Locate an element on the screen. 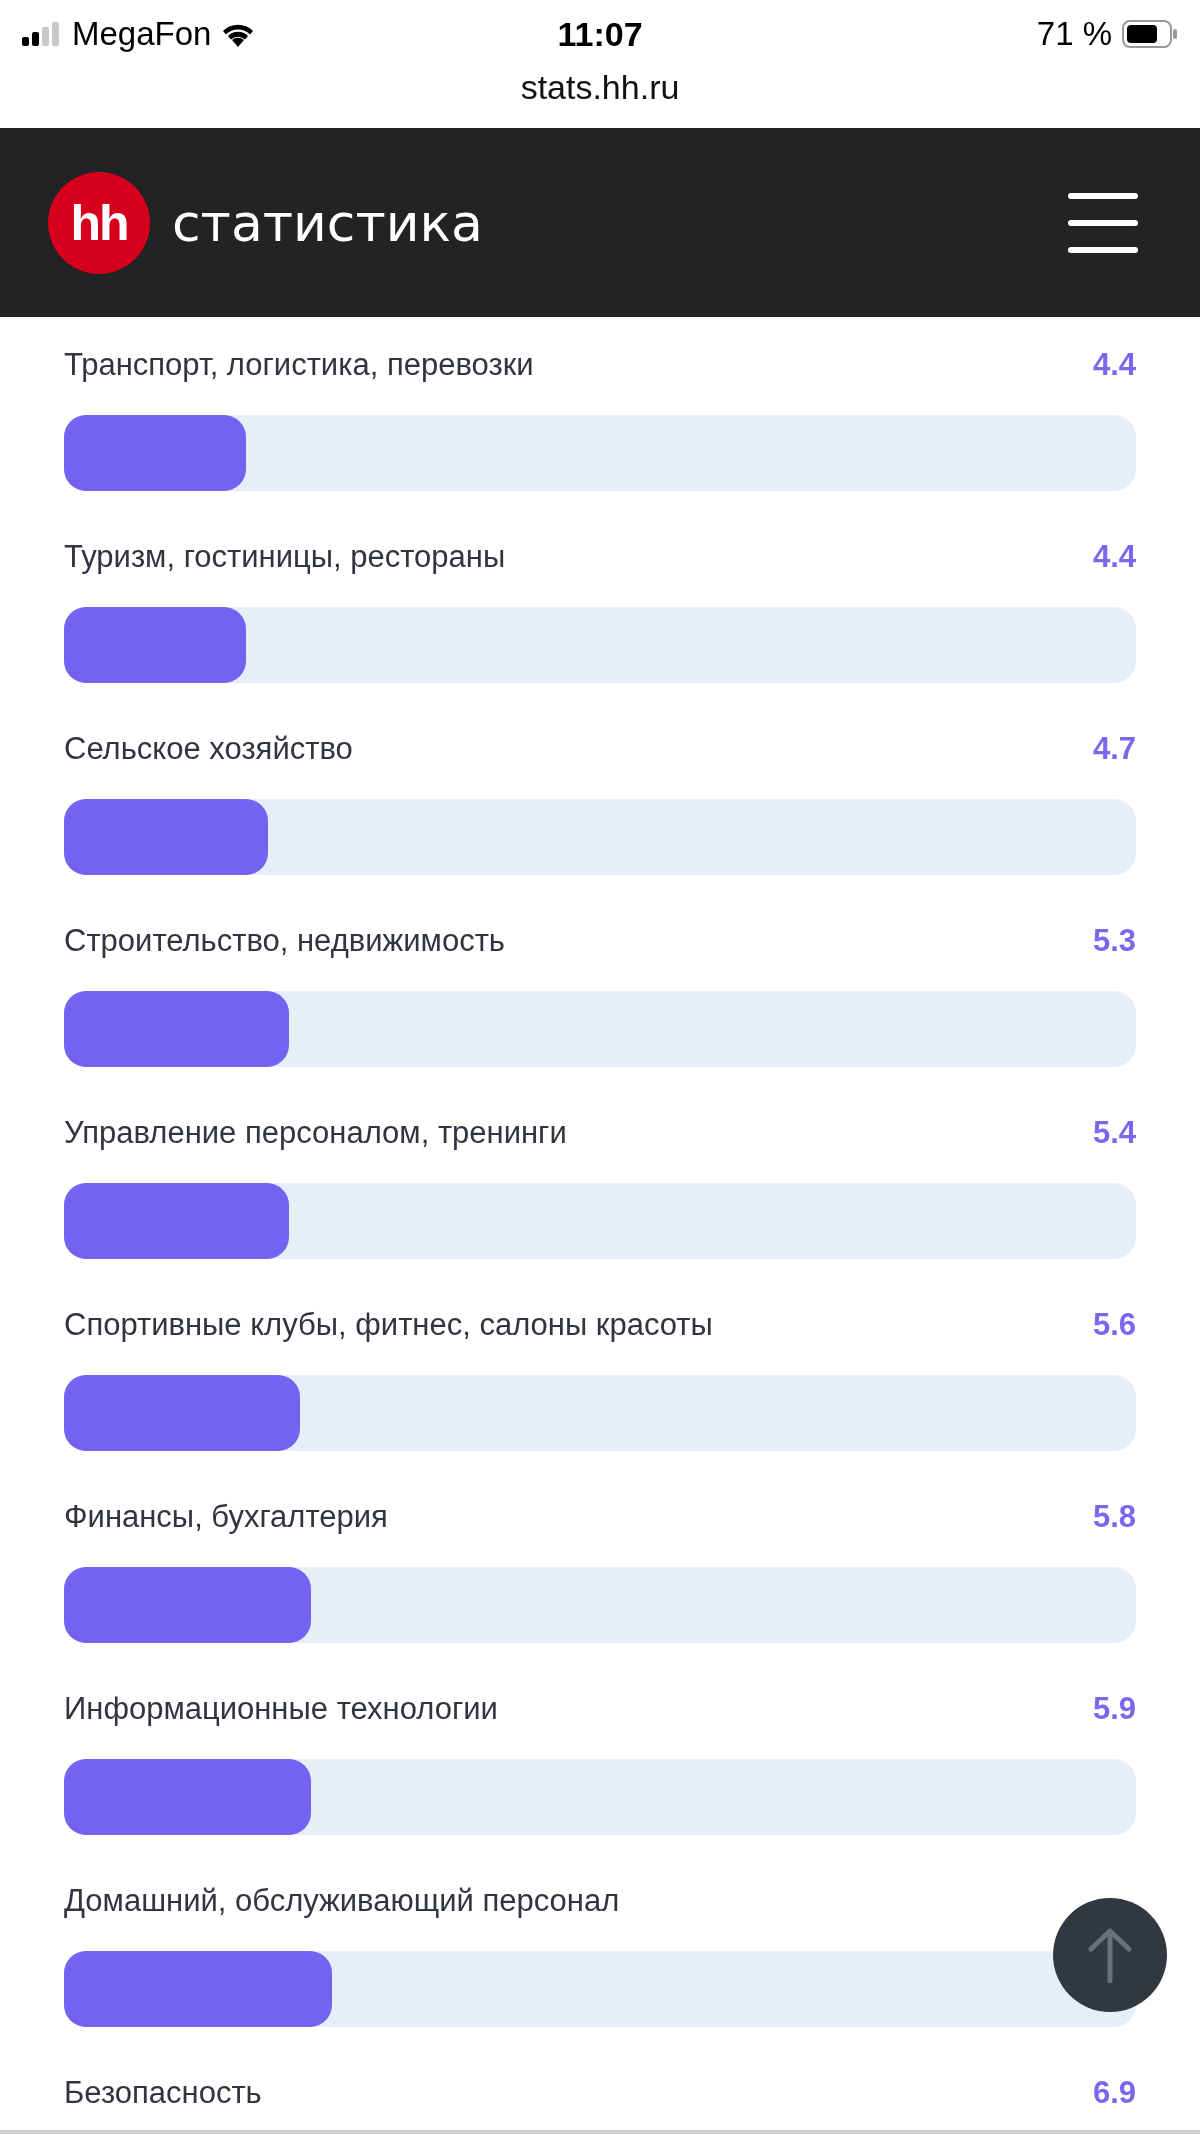 This screenshot has height=2134, width=1200. category-label: Домашний, обслуживающий персонал is located at coordinates (342, 1901).